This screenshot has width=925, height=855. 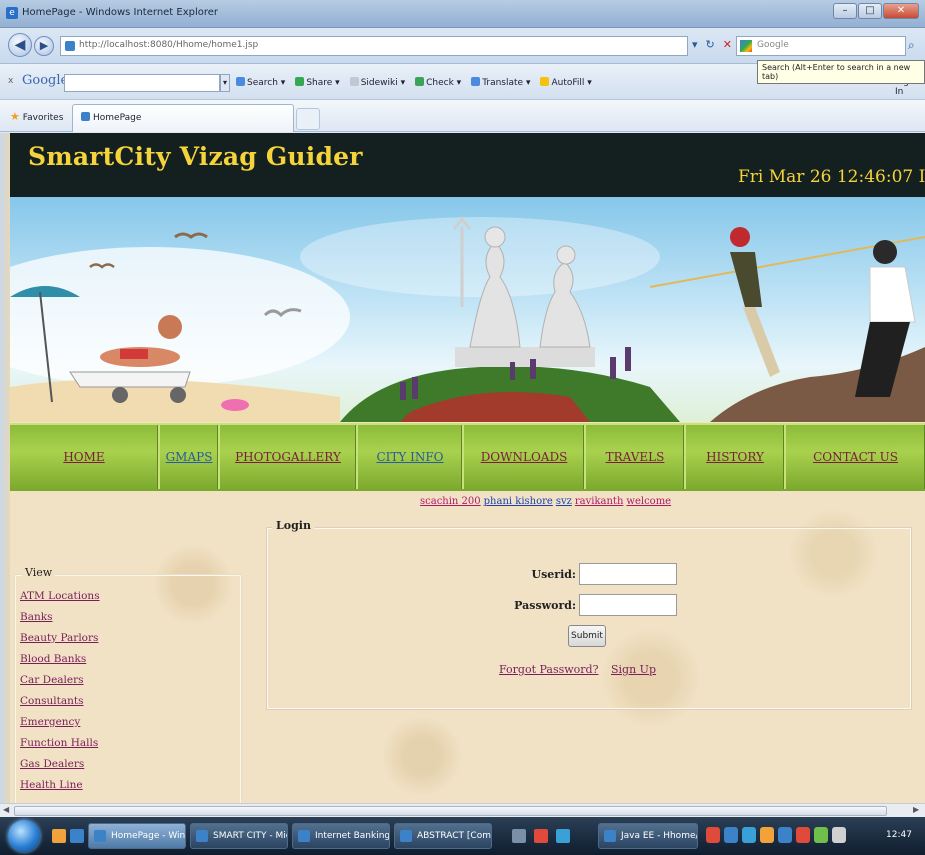 What do you see at coordinates (587, 636) in the screenshot?
I see `submit-button: Submit` at bounding box center [587, 636].